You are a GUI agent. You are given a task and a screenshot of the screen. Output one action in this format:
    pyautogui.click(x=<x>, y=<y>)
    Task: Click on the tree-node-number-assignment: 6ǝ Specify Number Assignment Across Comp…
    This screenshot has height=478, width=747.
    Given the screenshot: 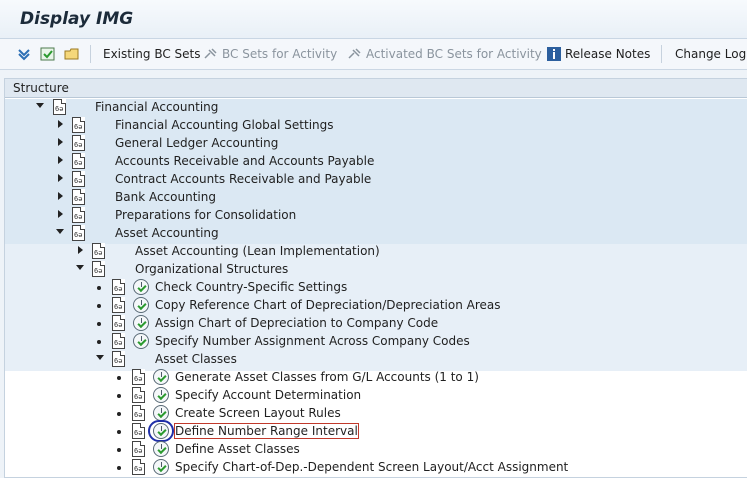 What is the action you would take?
    pyautogui.click(x=376, y=342)
    